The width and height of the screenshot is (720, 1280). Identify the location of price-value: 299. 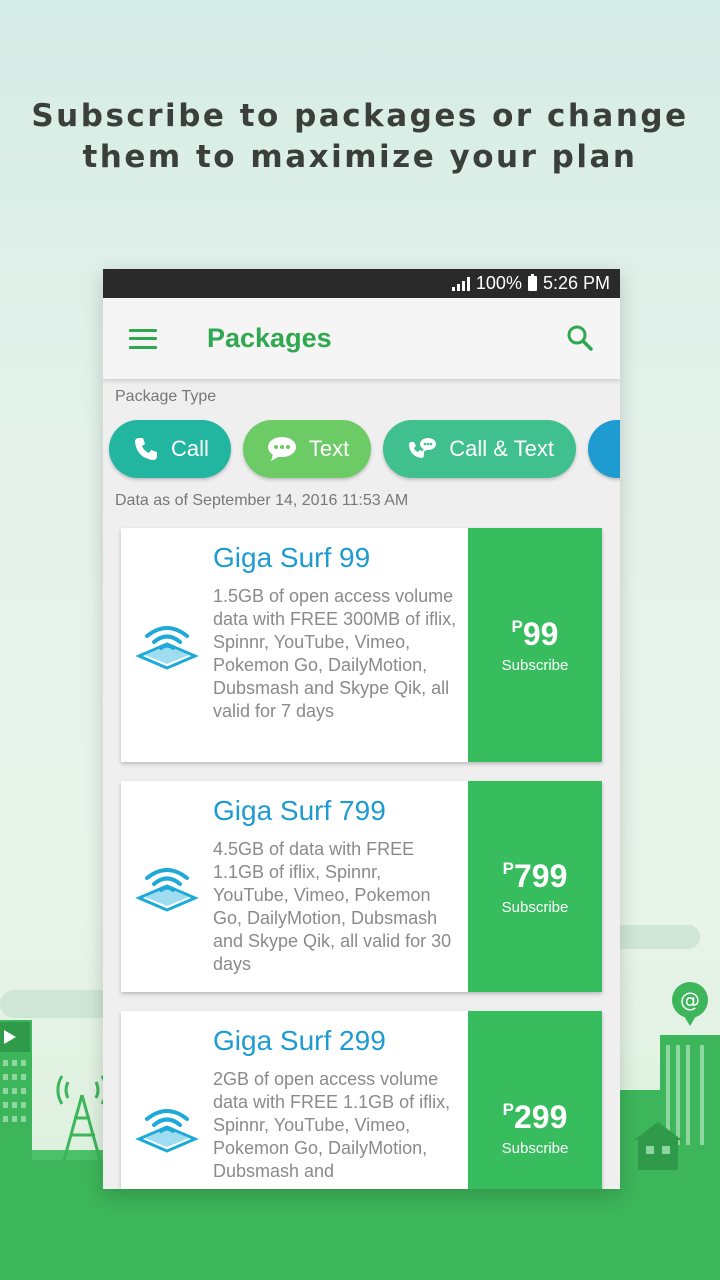
(540, 1117).